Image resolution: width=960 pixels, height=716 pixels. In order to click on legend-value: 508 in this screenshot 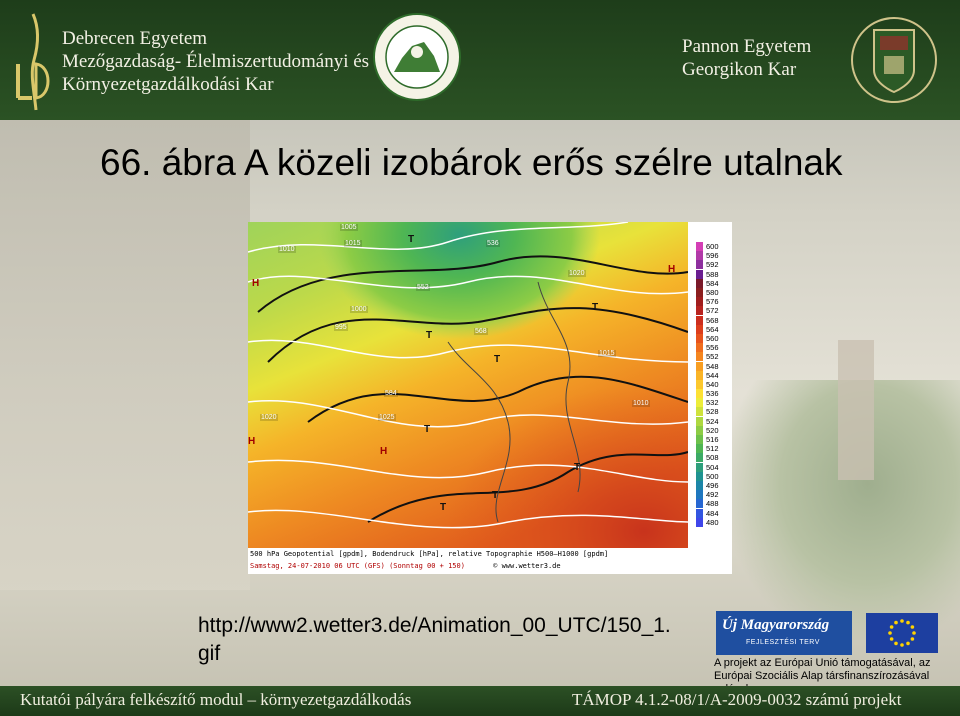, I will do `click(712, 458)`.